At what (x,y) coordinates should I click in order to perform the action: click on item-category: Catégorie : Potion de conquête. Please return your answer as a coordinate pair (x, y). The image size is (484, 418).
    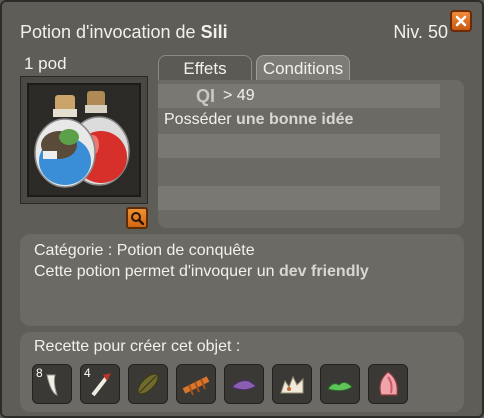
    Looking at the image, I should click on (144, 250).